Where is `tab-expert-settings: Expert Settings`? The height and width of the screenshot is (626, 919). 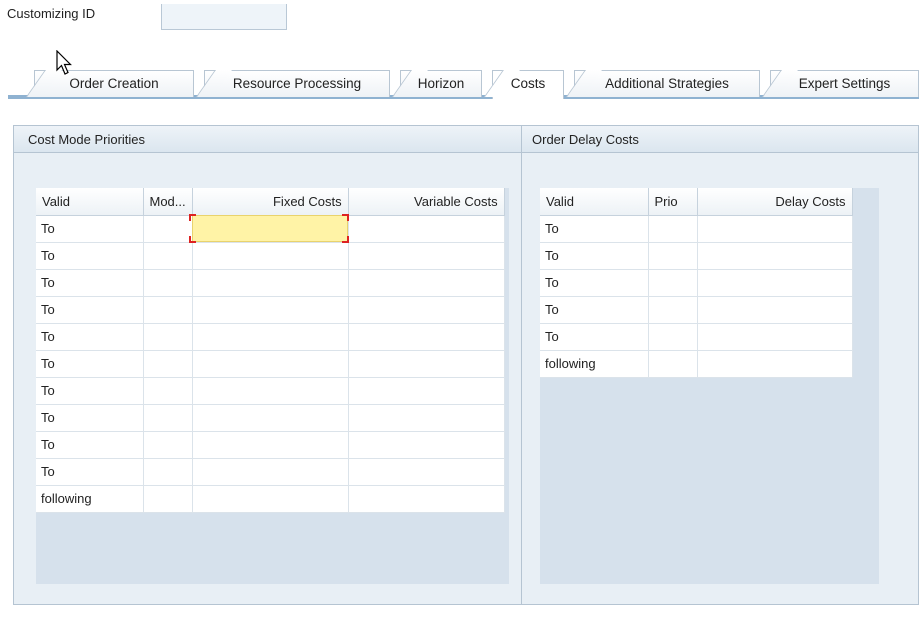
tab-expert-settings: Expert Settings is located at coordinates (844, 83).